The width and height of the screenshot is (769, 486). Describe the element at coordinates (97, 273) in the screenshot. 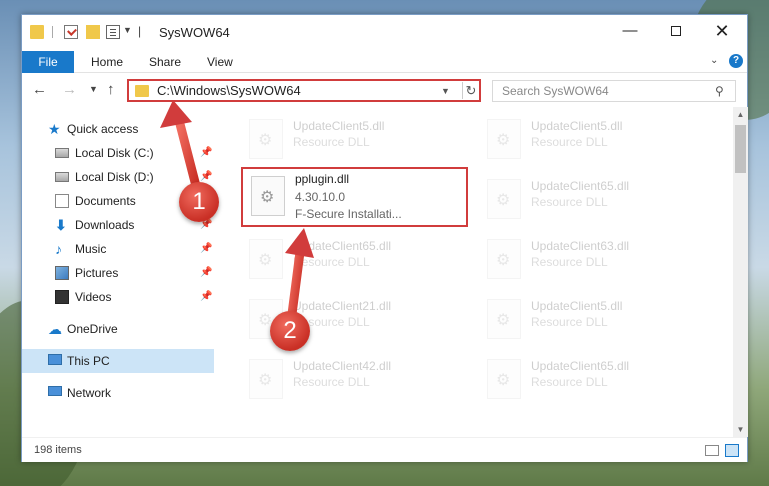

I see `sidebar-item-label: Pictures` at that location.